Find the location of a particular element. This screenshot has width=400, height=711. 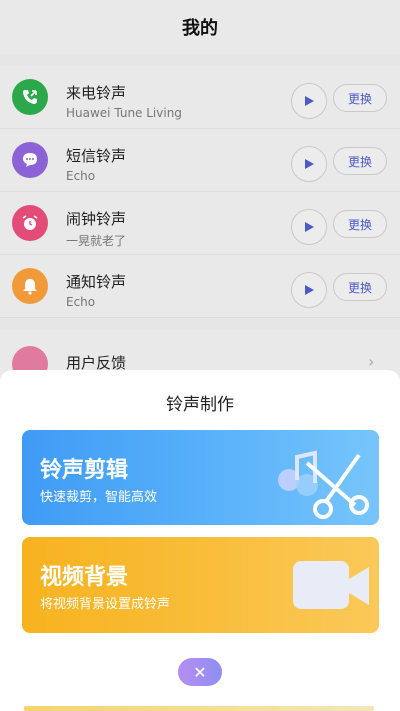

alarm-clock-icon is located at coordinates (30, 223).